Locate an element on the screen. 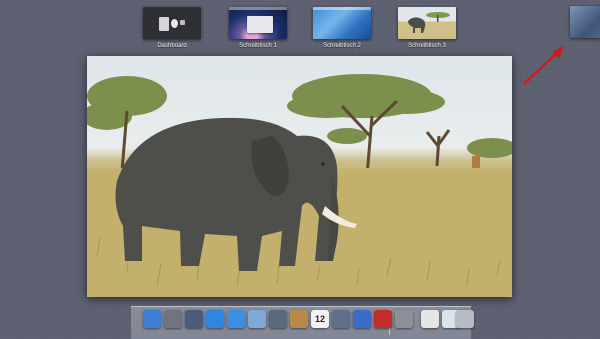 The width and height of the screenshot is (600, 339). elephant-wallpaper-thumbnail is located at coordinates (429, 22).